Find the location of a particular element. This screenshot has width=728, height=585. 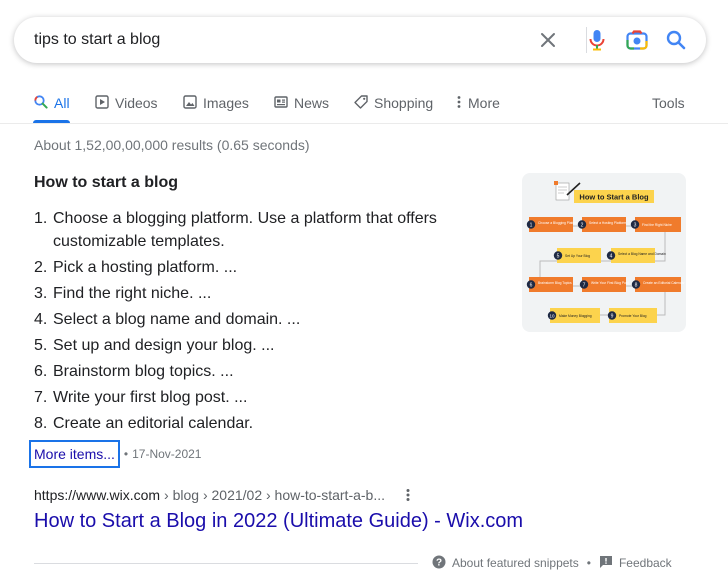

svg-text: 5 is located at coordinates (558, 257).